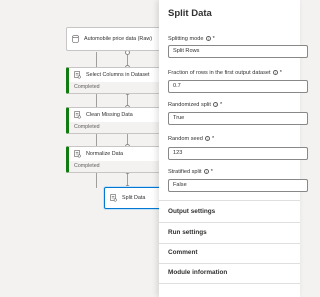  I want to click on splitting-mode-dropdown: Split Rows, so click(238, 51).